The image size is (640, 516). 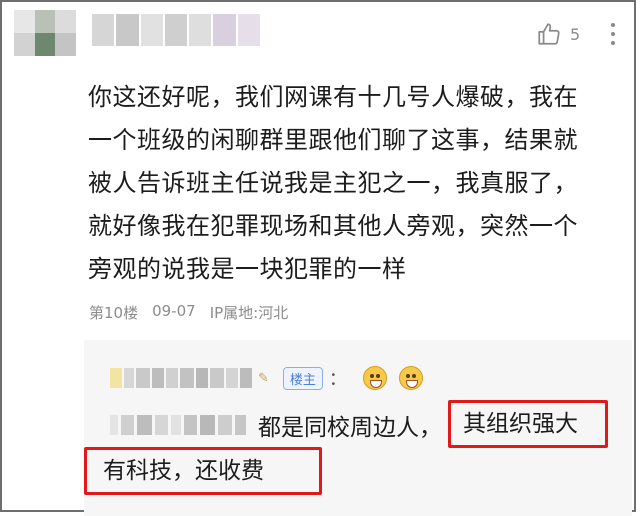 What do you see at coordinates (528, 424) in the screenshot?
I see `highlighted-text: 其组织强大` at bounding box center [528, 424].